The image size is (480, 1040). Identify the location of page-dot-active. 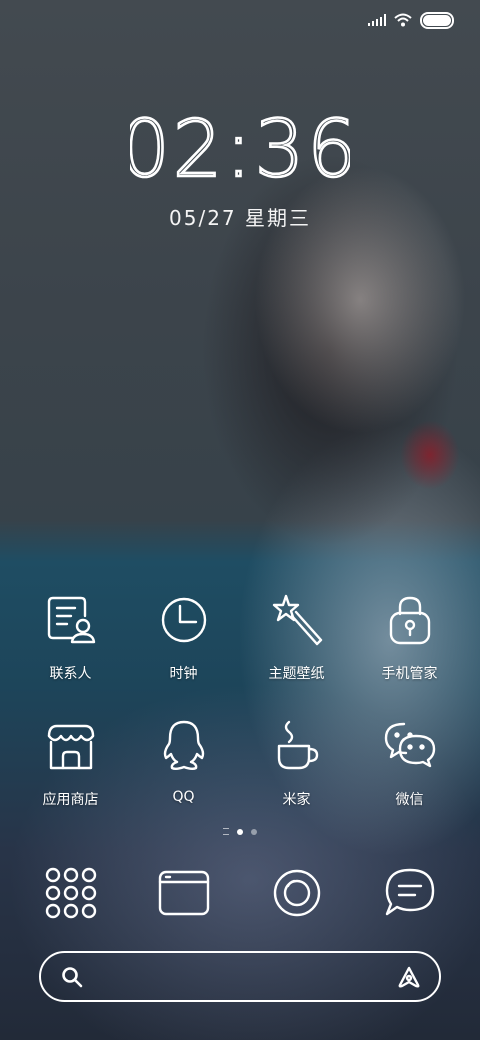
(240, 831).